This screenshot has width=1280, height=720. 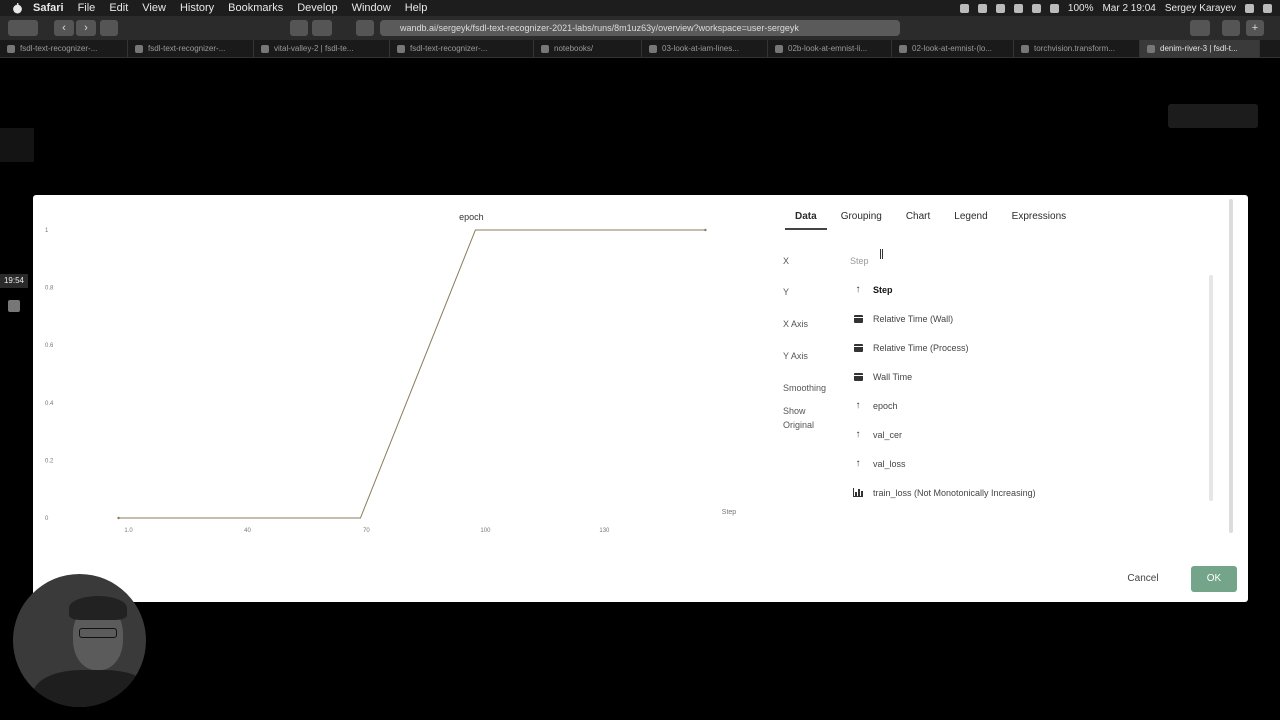 I want to click on x-field-label: X, so click(x=786, y=261).